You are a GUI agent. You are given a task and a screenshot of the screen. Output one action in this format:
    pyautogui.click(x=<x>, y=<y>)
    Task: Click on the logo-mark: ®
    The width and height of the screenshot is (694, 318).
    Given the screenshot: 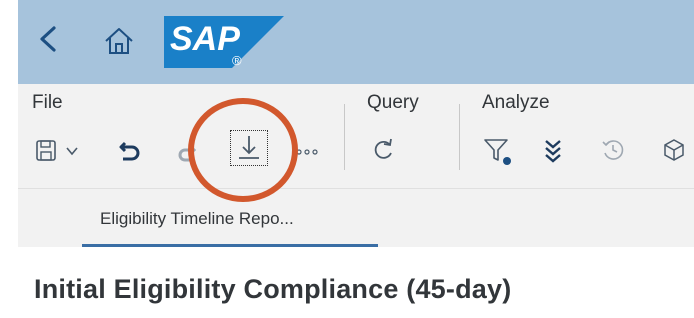 What is the action you would take?
    pyautogui.click(x=237, y=60)
    